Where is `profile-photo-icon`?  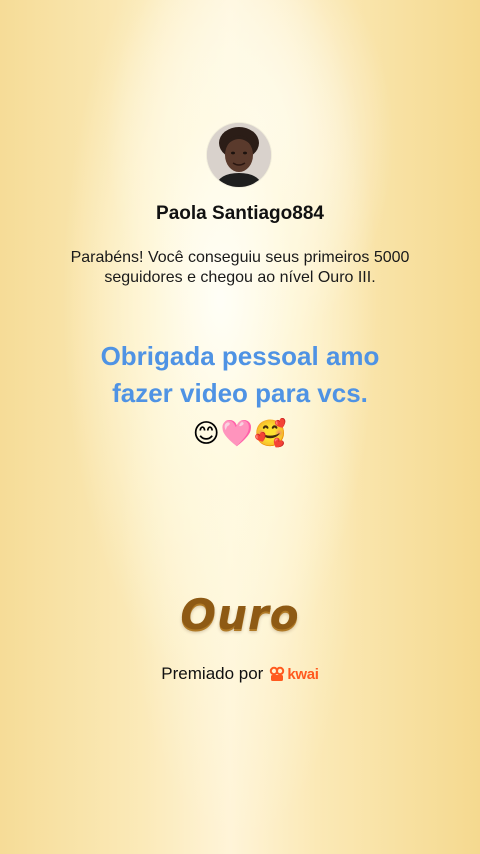
profile-photo-icon is located at coordinates (239, 155).